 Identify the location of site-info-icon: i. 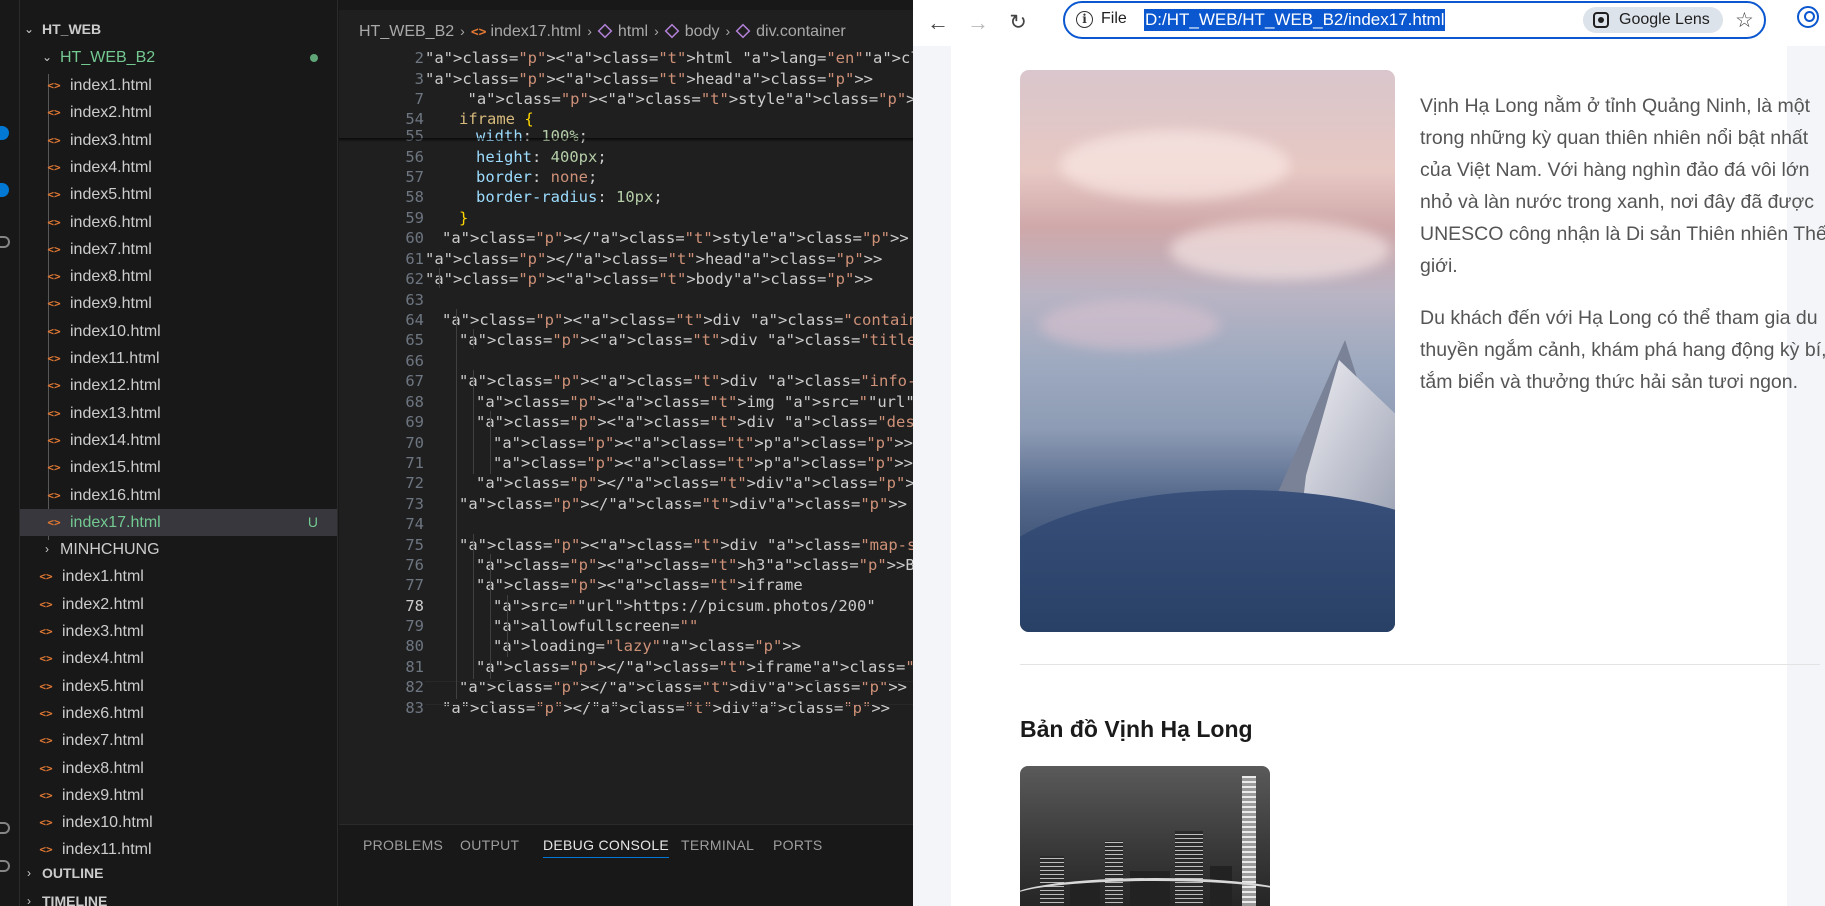
(1084, 19).